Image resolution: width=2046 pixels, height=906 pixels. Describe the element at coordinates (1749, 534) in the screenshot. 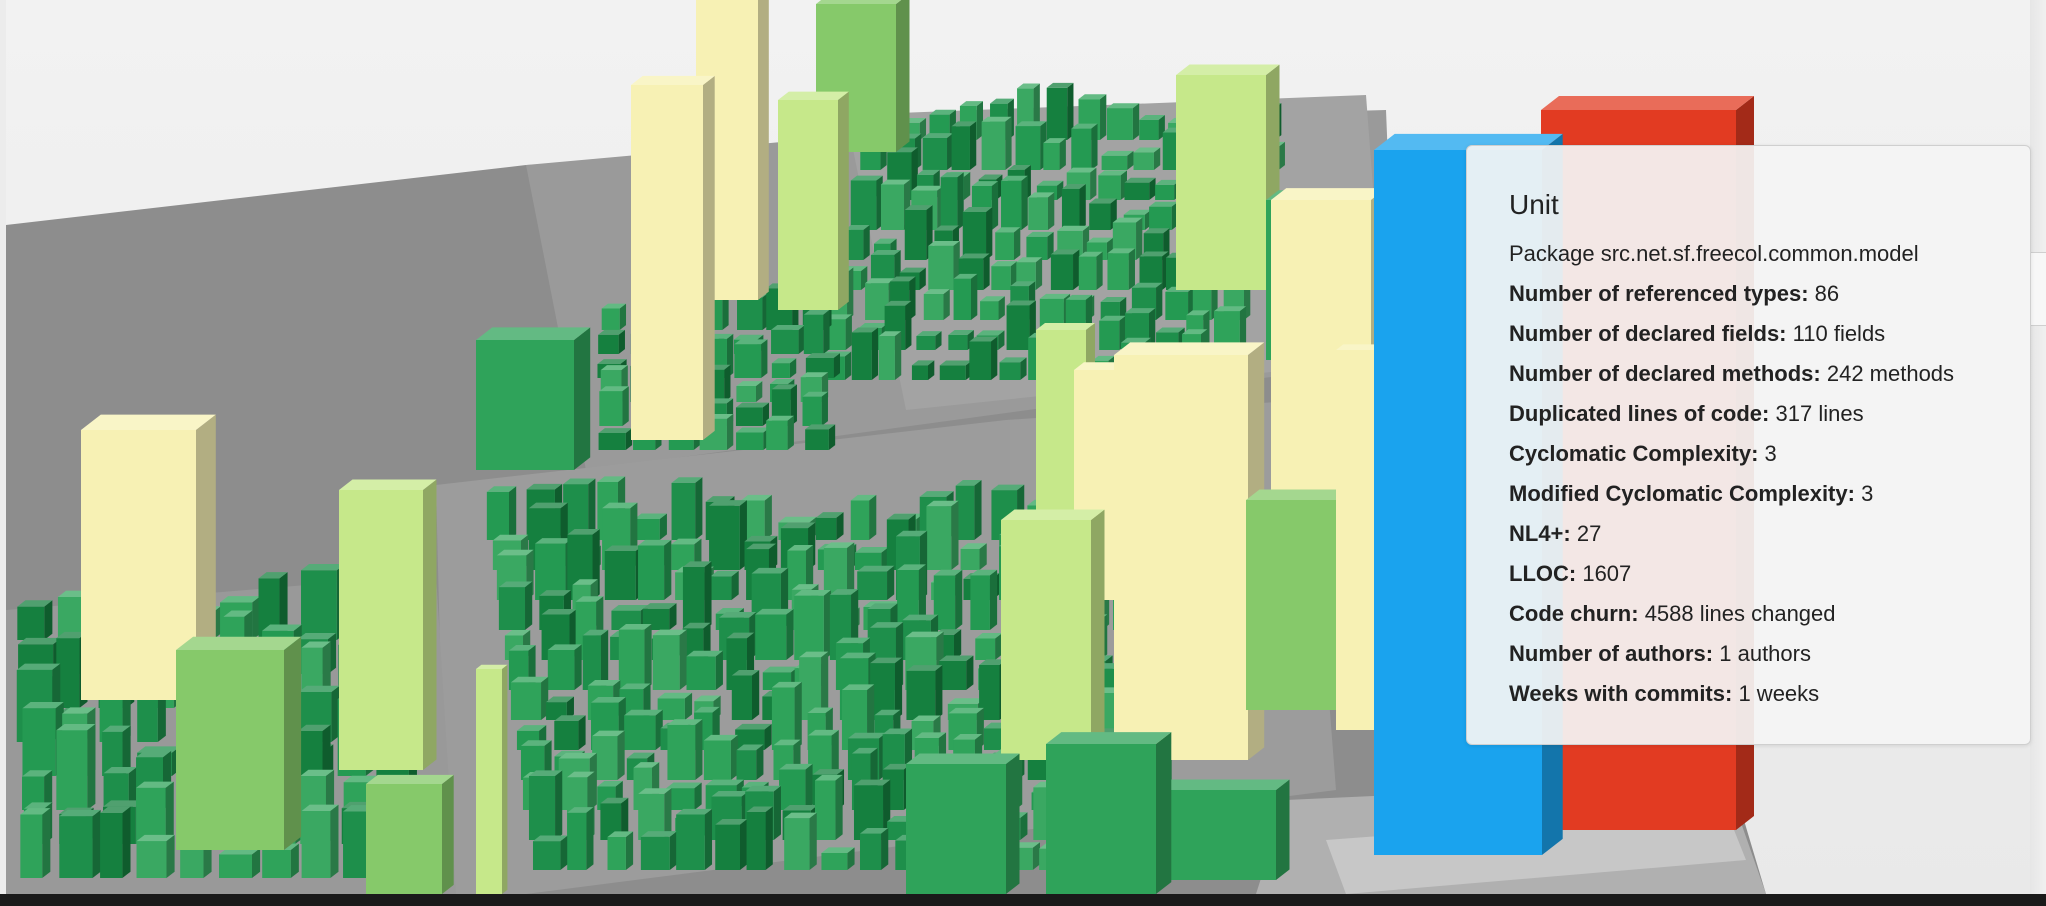

I see `tooltip-metric-row: NL4+: 27` at that location.